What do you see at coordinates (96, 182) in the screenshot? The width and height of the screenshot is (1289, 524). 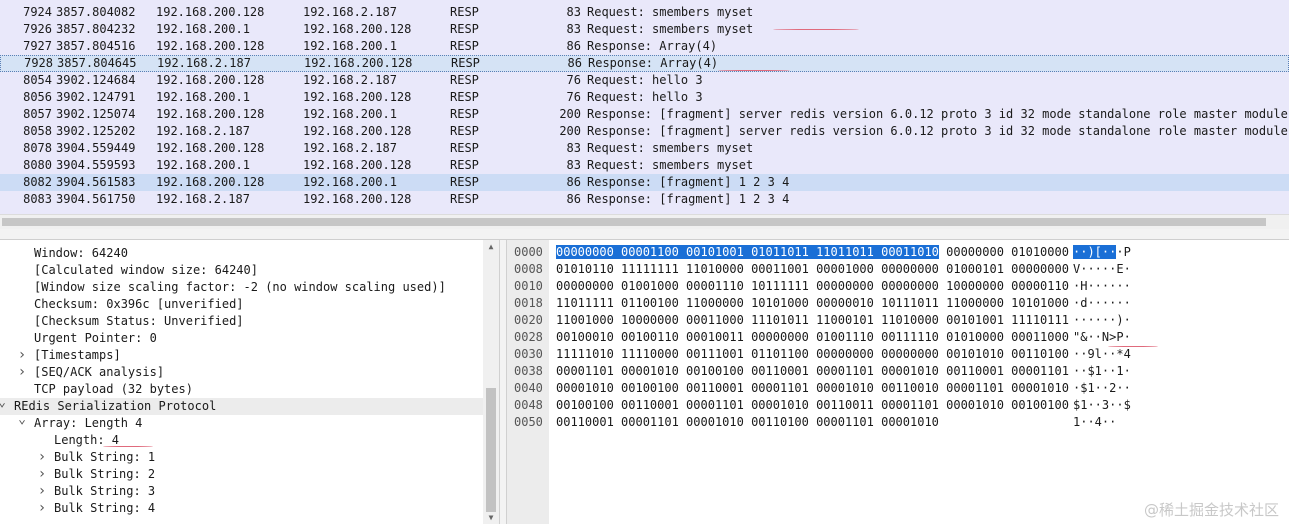 I see `packet-time: 3904.561583` at bounding box center [96, 182].